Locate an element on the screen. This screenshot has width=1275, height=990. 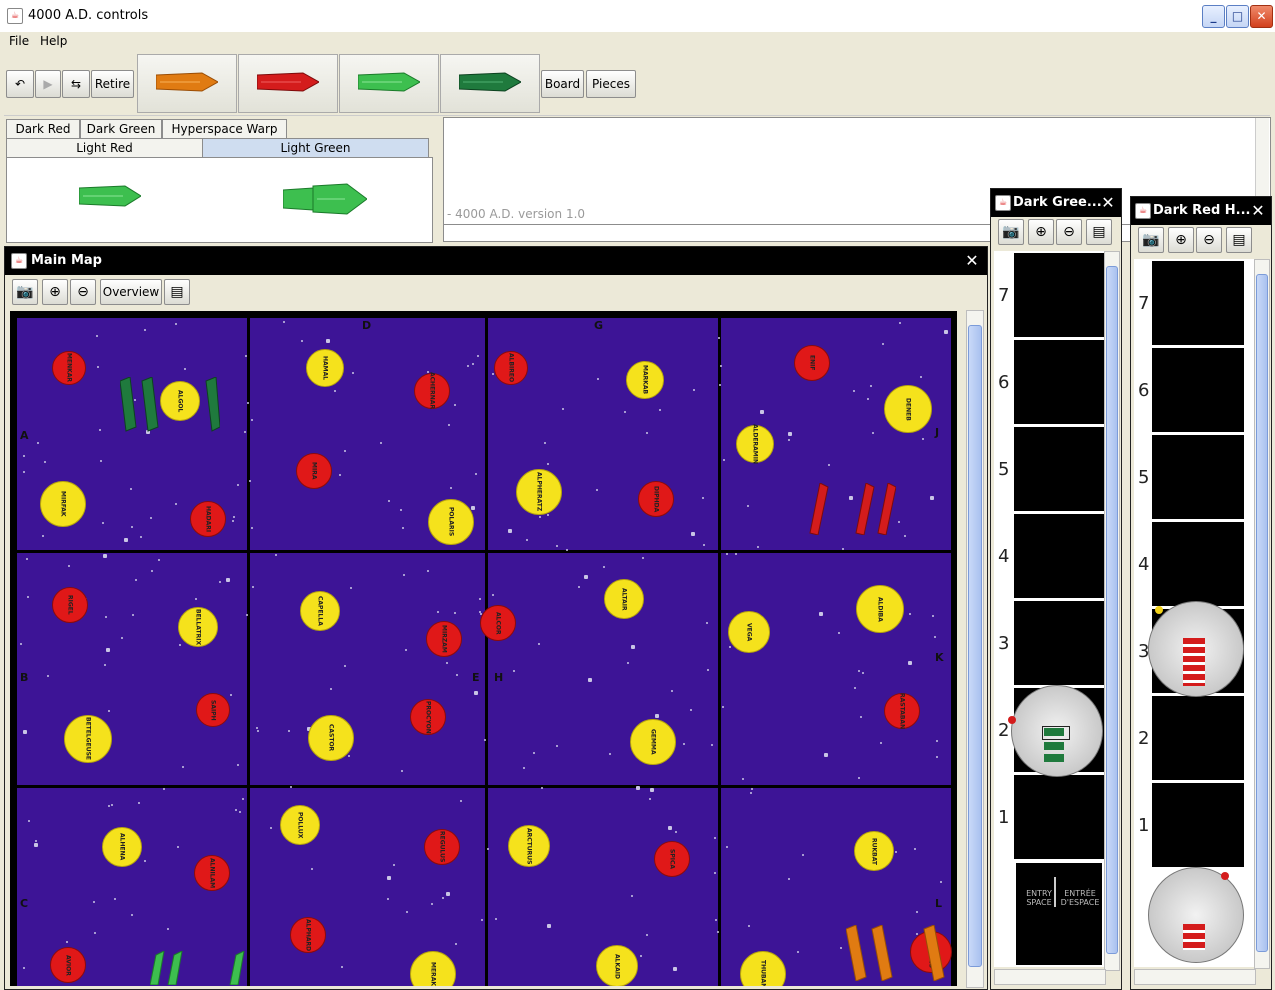
sector-k is located at coordinates (836, 669).